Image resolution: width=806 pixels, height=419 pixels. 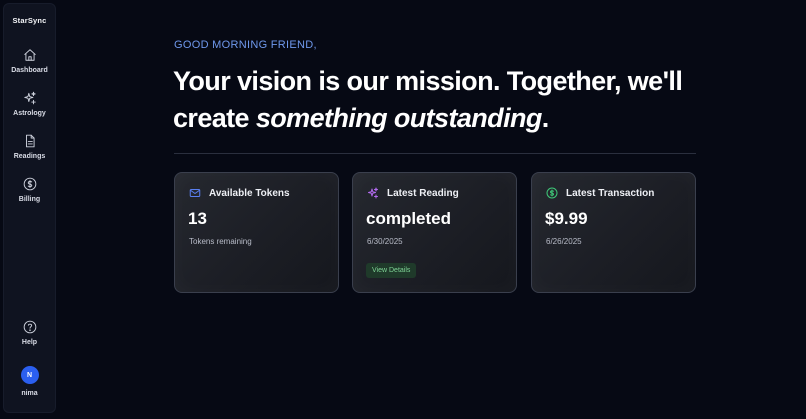 What do you see at coordinates (435, 153) in the screenshot?
I see `divider` at bounding box center [435, 153].